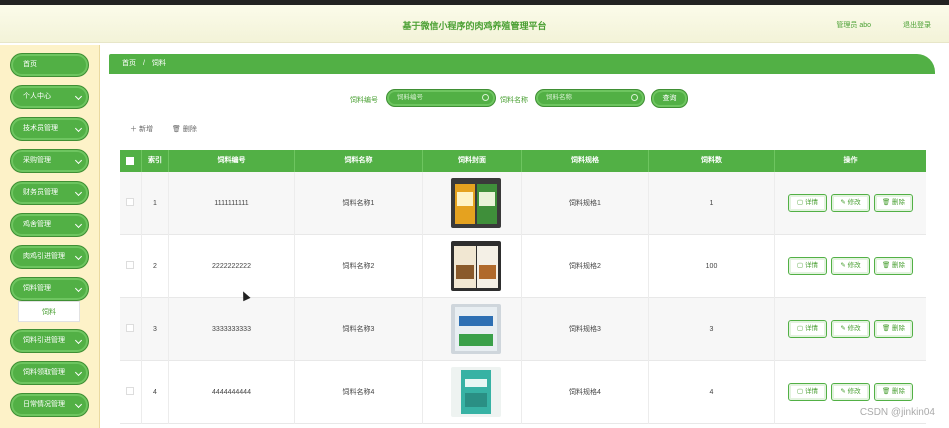 This screenshot has width=949, height=428. I want to click on search-code-input: 饲料编号, so click(441, 98).